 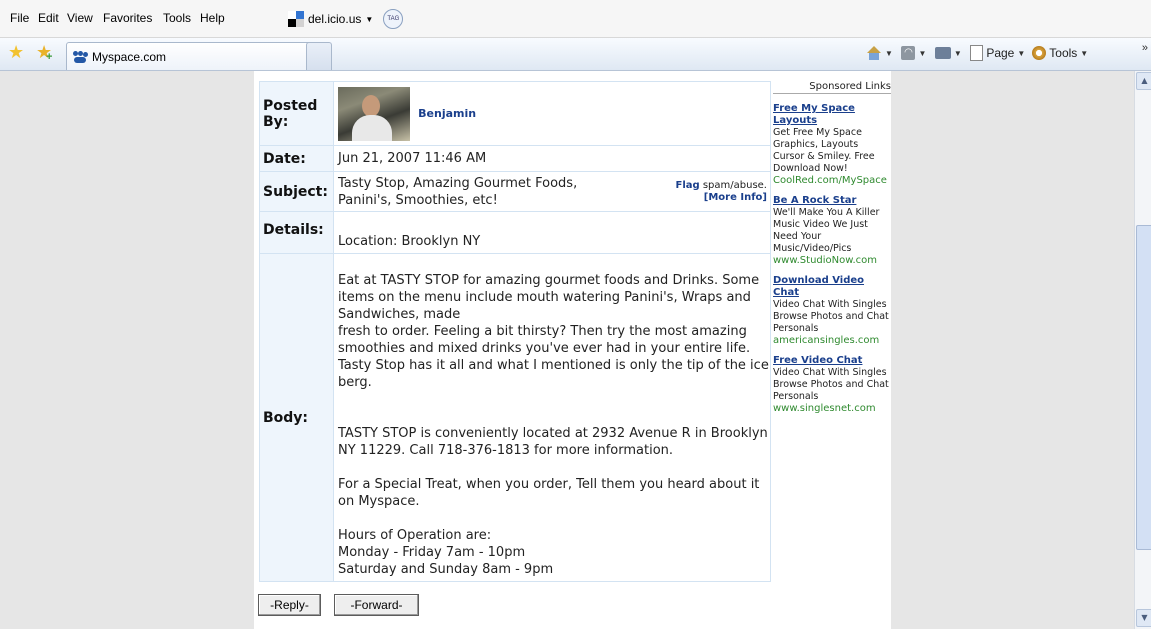 I want to click on subject-line: Panini's, Smoothies, etc!, so click(x=418, y=200).